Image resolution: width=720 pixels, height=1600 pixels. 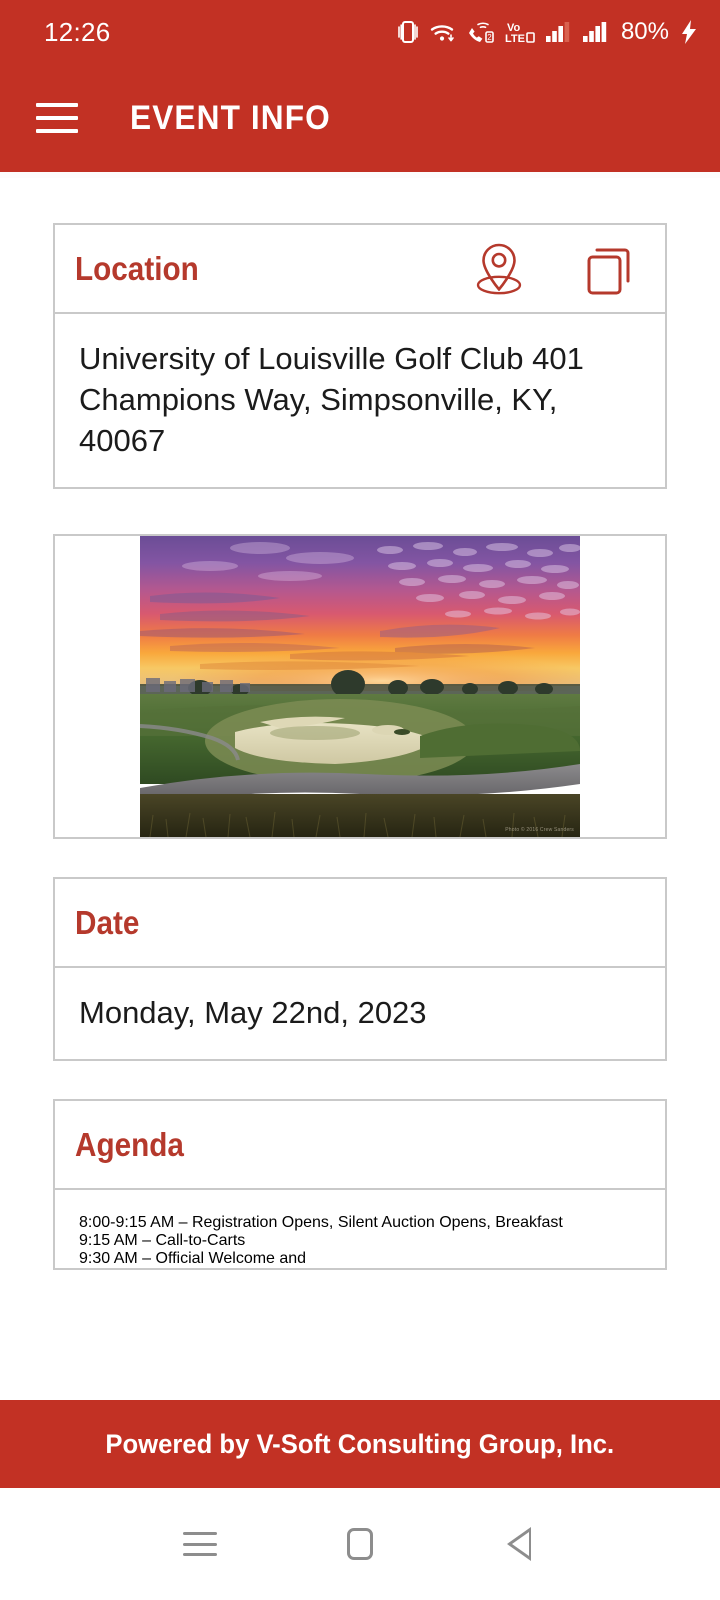 What do you see at coordinates (129, 1144) in the screenshot?
I see `agenda-card-title: Agenda` at bounding box center [129, 1144].